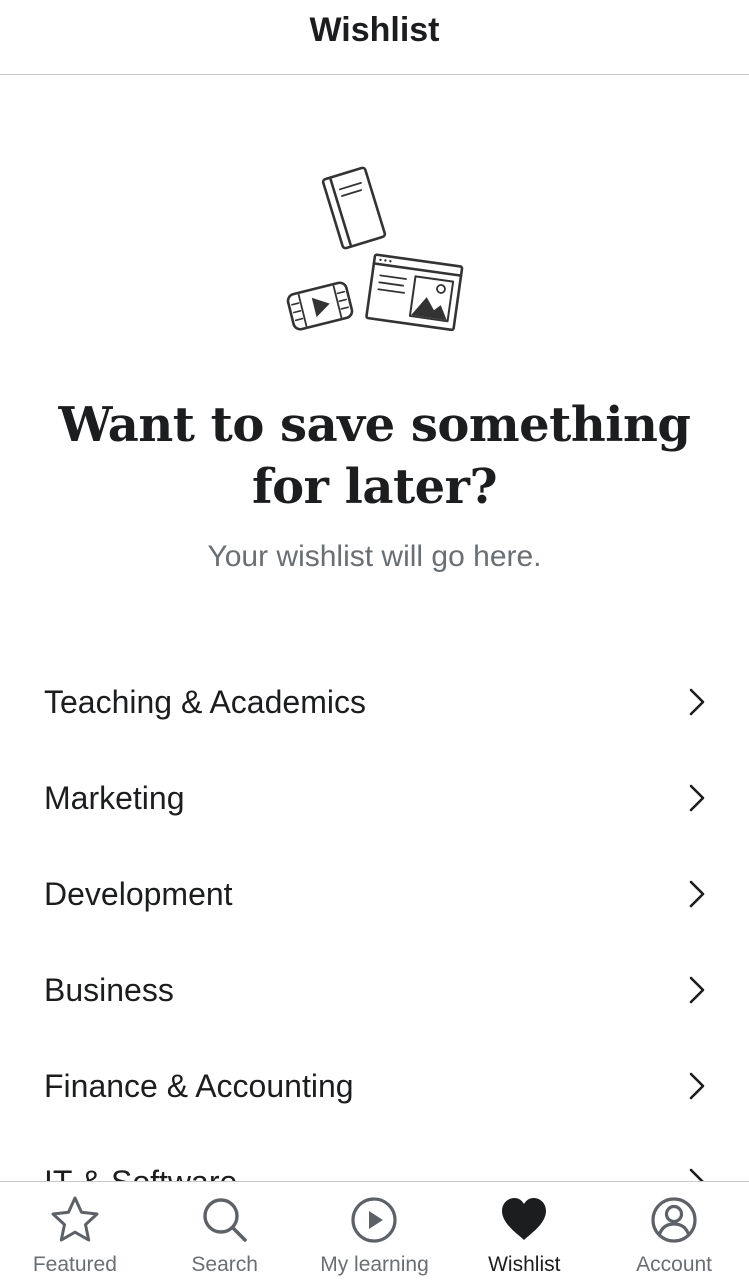 The width and height of the screenshot is (749, 1280). What do you see at coordinates (674, 1264) in the screenshot?
I see `tab-label: Account` at bounding box center [674, 1264].